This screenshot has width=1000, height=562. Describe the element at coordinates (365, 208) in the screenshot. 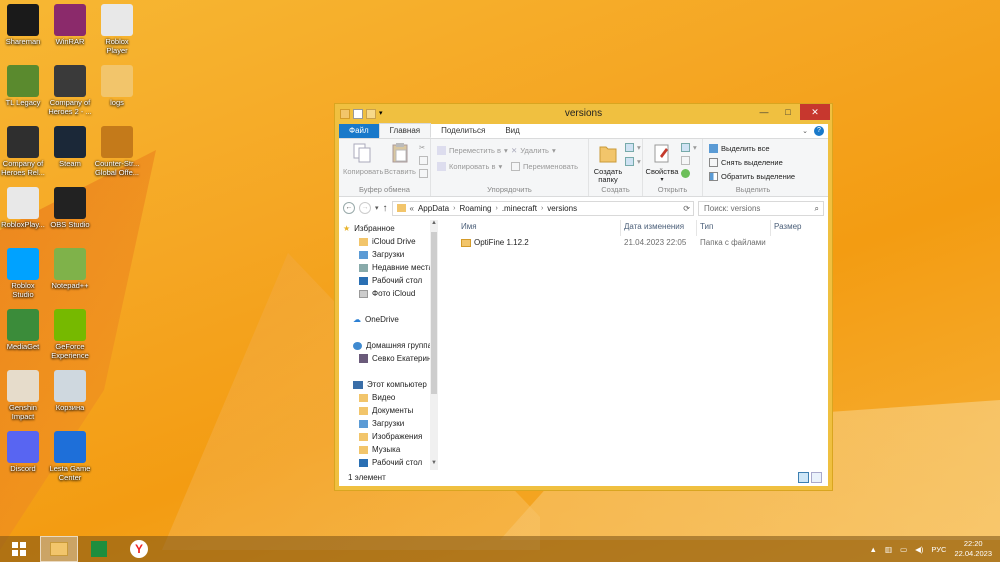

I see `forward-button: →` at that location.